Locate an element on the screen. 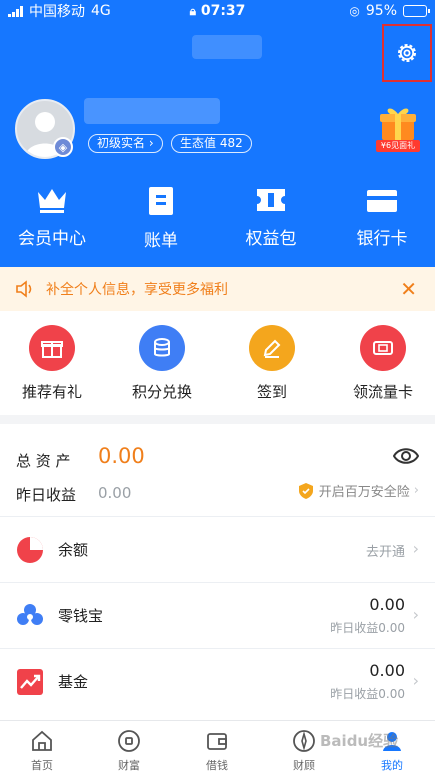  tab-borrow: 借钱 is located at coordinates (217, 751).